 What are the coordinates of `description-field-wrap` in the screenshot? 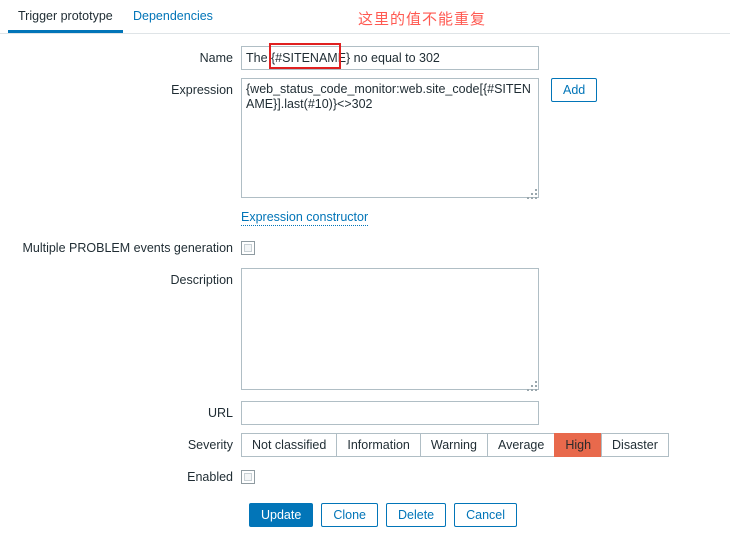 It's located at (390, 330).